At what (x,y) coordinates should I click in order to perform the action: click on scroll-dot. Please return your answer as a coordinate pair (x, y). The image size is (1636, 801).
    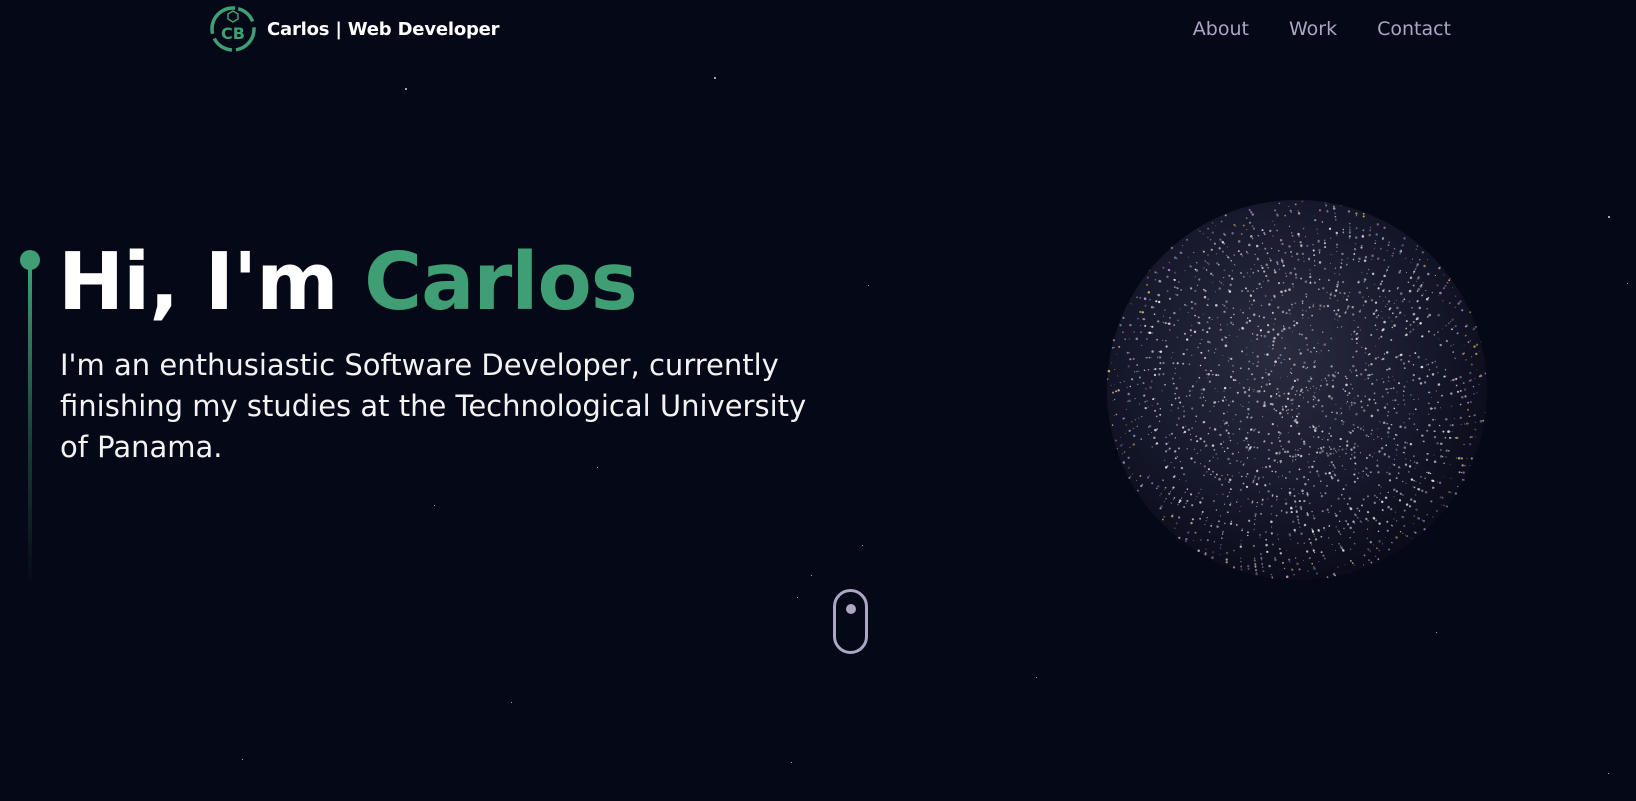
    Looking at the image, I should click on (851, 609).